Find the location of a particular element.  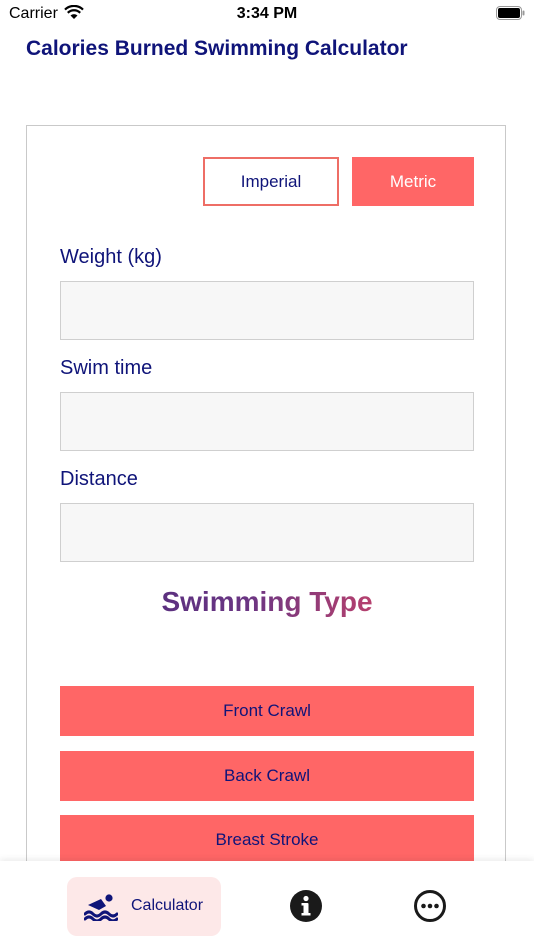

weight-label: Weight (kg) is located at coordinates (111, 257).